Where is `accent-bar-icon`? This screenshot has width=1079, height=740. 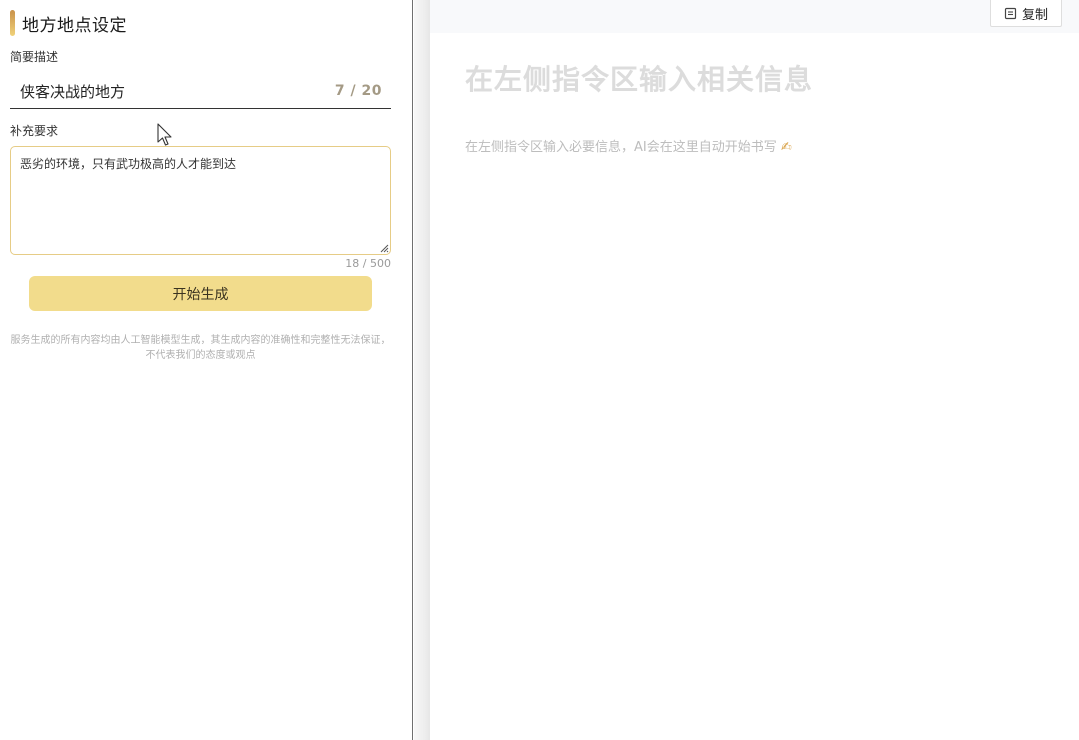
accent-bar-icon is located at coordinates (12, 23).